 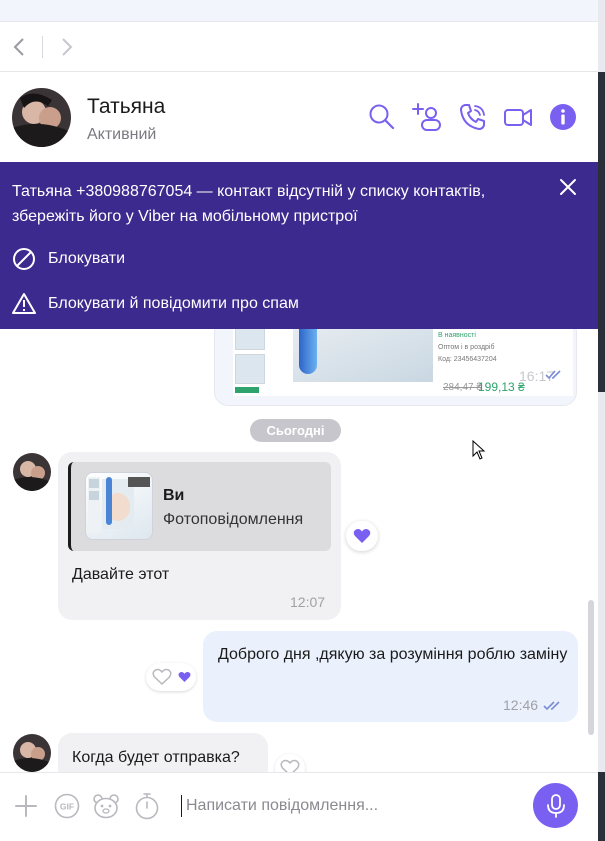 What do you see at coordinates (173, 303) in the screenshot?
I see `block-and-report-label: Блокувати й повідомити про спам` at bounding box center [173, 303].